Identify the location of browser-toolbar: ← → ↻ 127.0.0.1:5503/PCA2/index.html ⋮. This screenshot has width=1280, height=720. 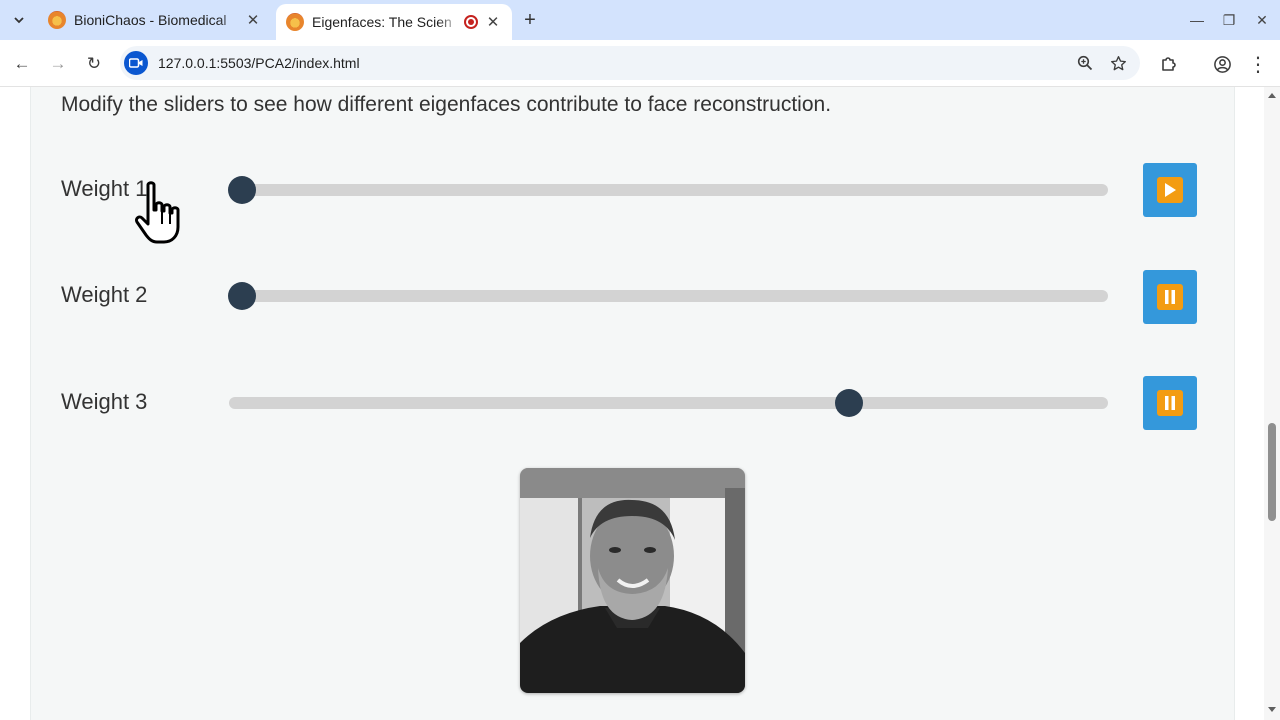
(640, 63).